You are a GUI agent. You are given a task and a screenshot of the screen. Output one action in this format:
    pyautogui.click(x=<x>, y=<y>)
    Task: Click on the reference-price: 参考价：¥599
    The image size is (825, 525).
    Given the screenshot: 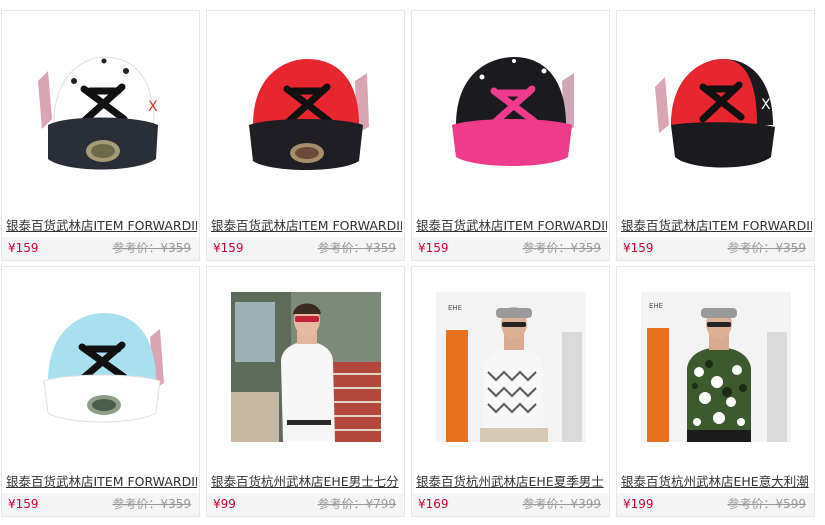 What is the action you would take?
    pyautogui.click(x=766, y=504)
    